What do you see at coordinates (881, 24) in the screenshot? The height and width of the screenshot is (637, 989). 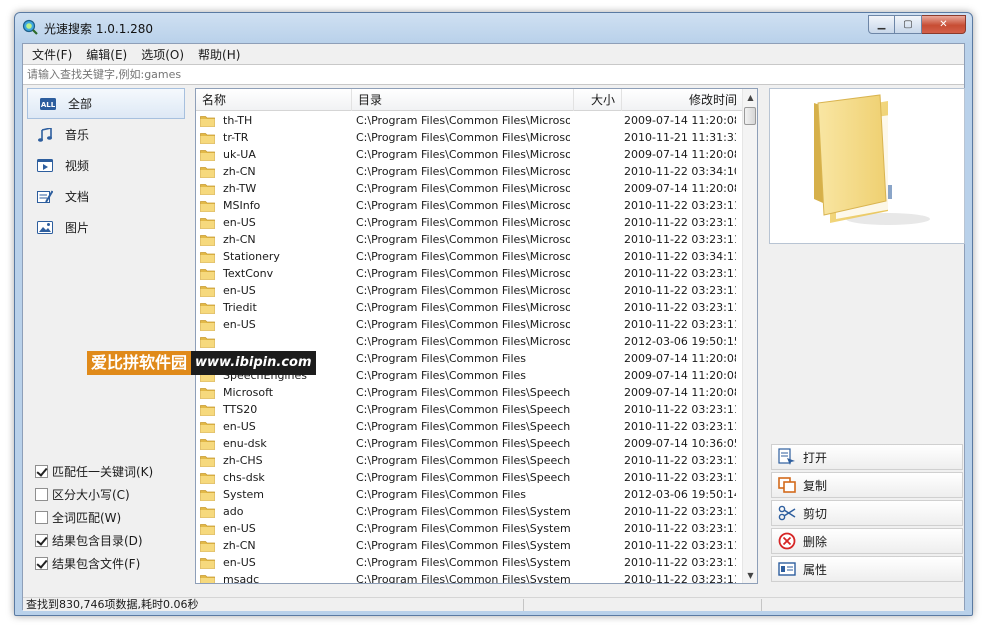 I see `minimize-button: ▁` at bounding box center [881, 24].